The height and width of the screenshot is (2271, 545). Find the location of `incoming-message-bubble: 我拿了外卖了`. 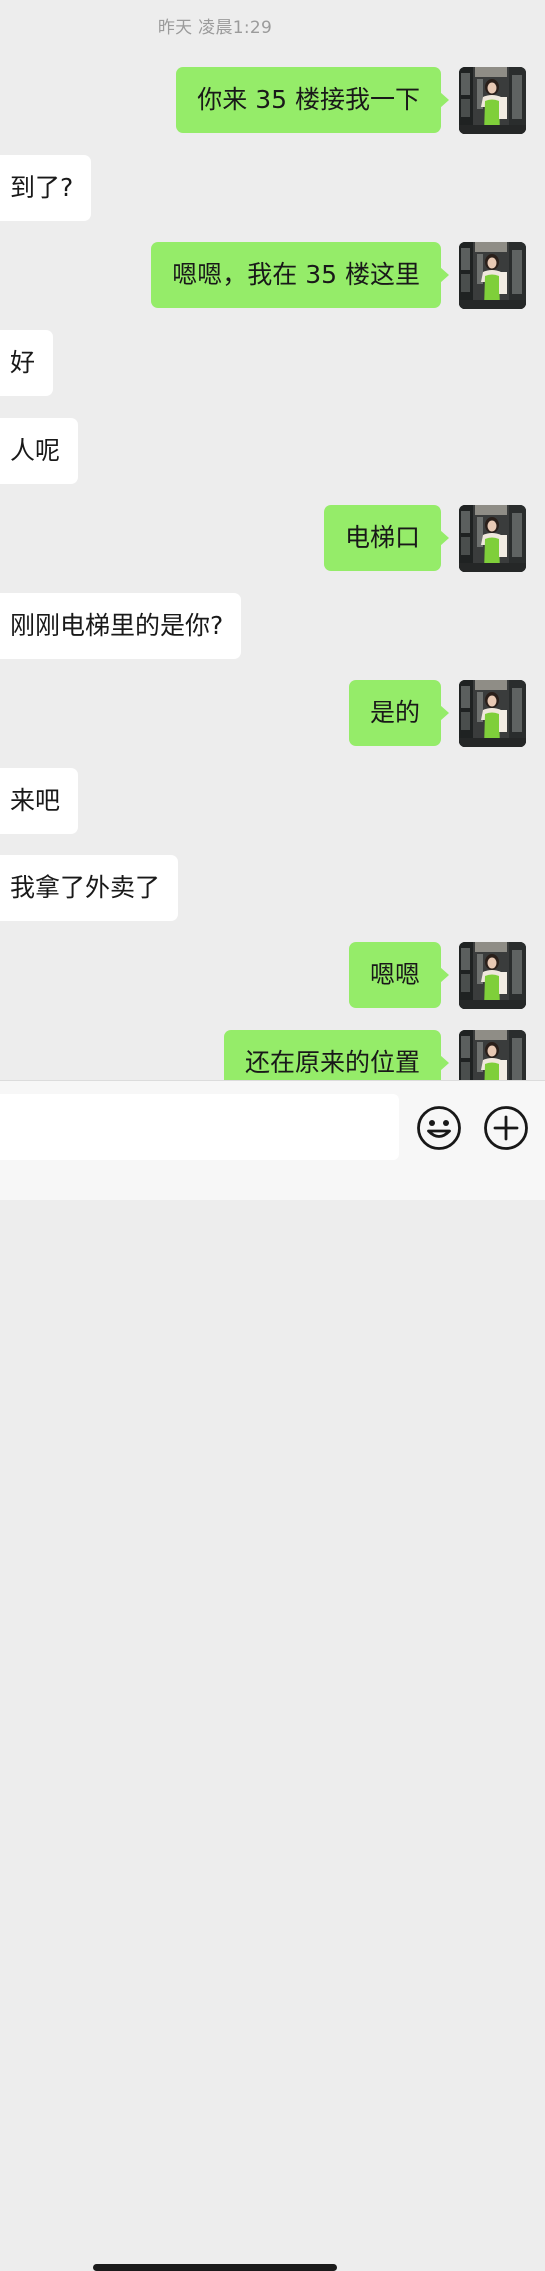

incoming-message-bubble: 我拿了外卖了 is located at coordinates (89, 888).